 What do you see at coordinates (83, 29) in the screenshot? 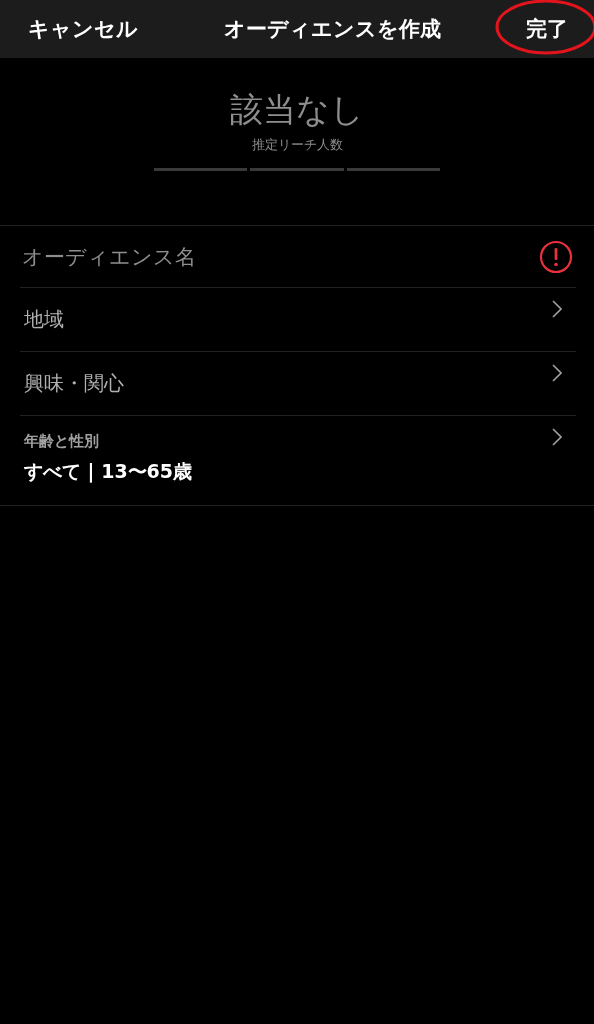
I see `cancel-button: キャンセル` at bounding box center [83, 29].